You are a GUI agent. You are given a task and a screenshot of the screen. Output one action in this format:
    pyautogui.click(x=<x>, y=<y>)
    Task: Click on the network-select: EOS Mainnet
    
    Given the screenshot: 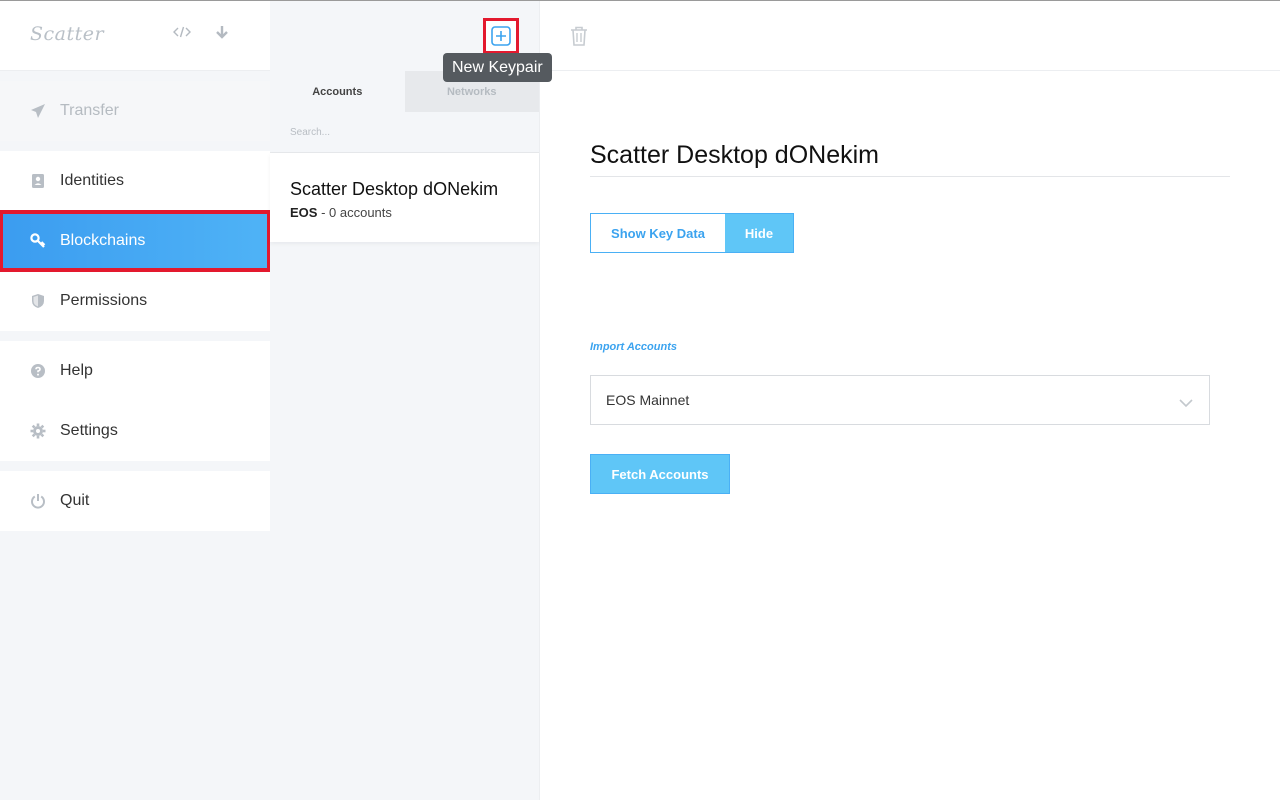 What is the action you would take?
    pyautogui.click(x=900, y=400)
    